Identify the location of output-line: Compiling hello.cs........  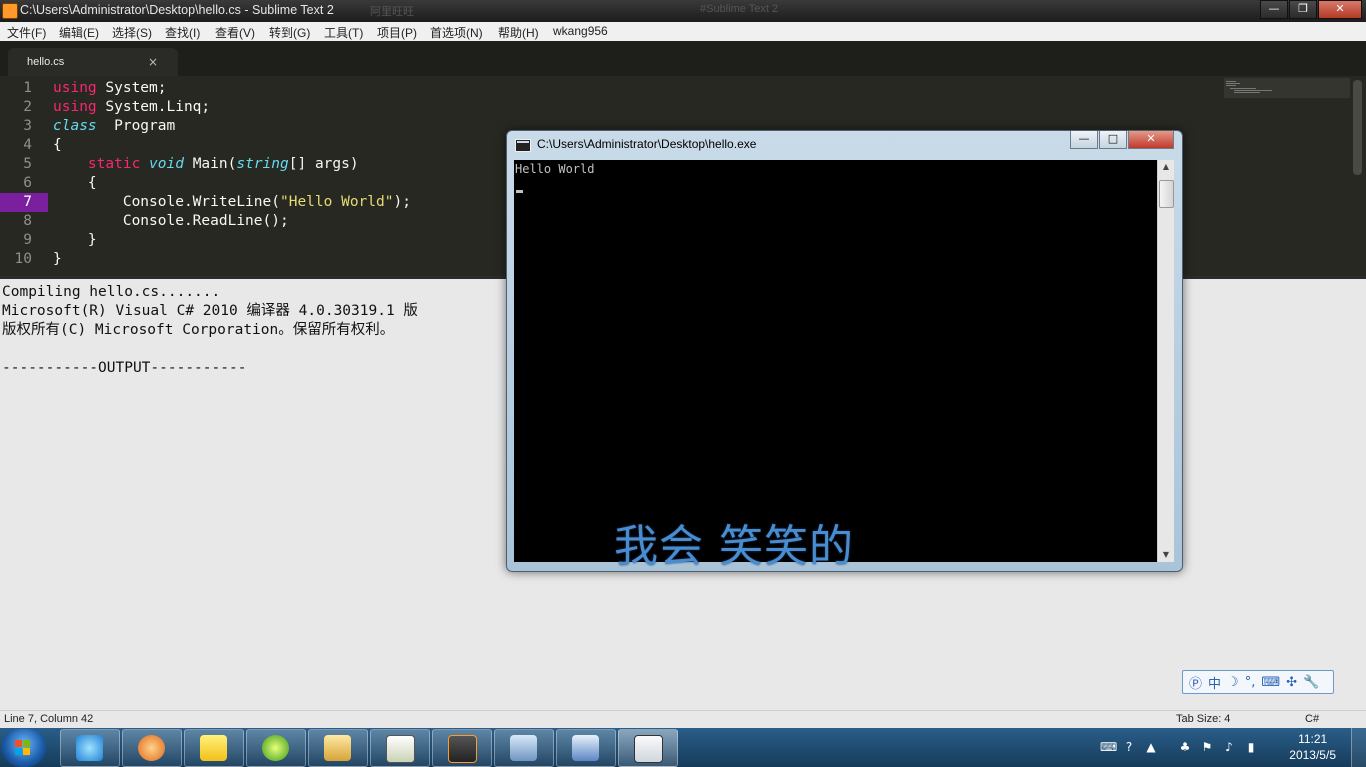
(111, 292).